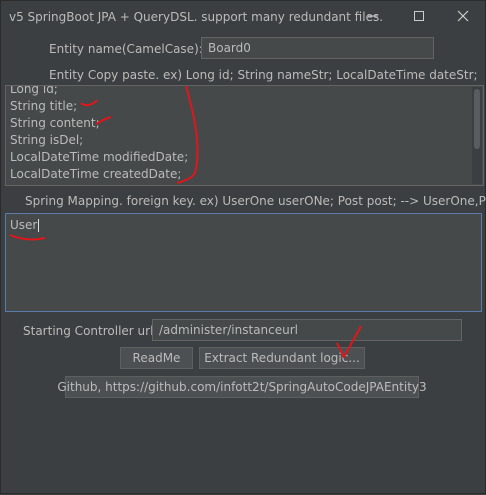  Describe the element at coordinates (55, 123) in the screenshot. I see `entity-field-line: String content;` at that location.